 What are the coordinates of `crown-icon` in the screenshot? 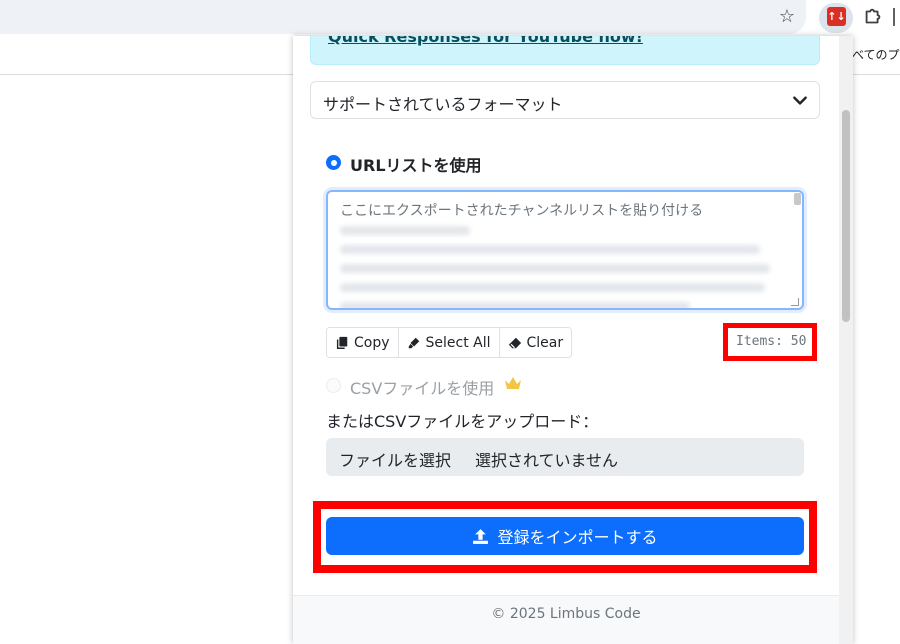 It's located at (513, 383).